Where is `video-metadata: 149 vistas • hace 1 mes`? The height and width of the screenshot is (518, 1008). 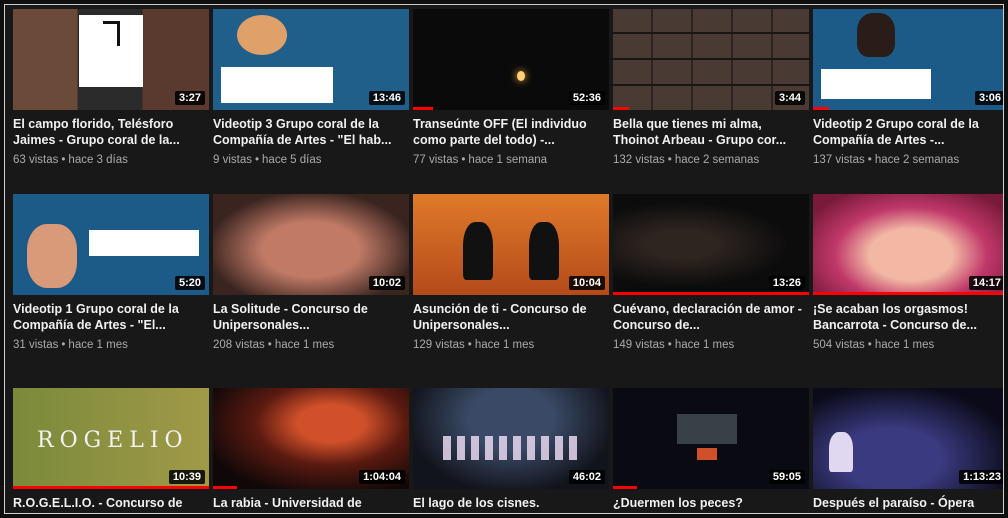
video-metadata: 149 vistas • hace 1 mes is located at coordinates (711, 345).